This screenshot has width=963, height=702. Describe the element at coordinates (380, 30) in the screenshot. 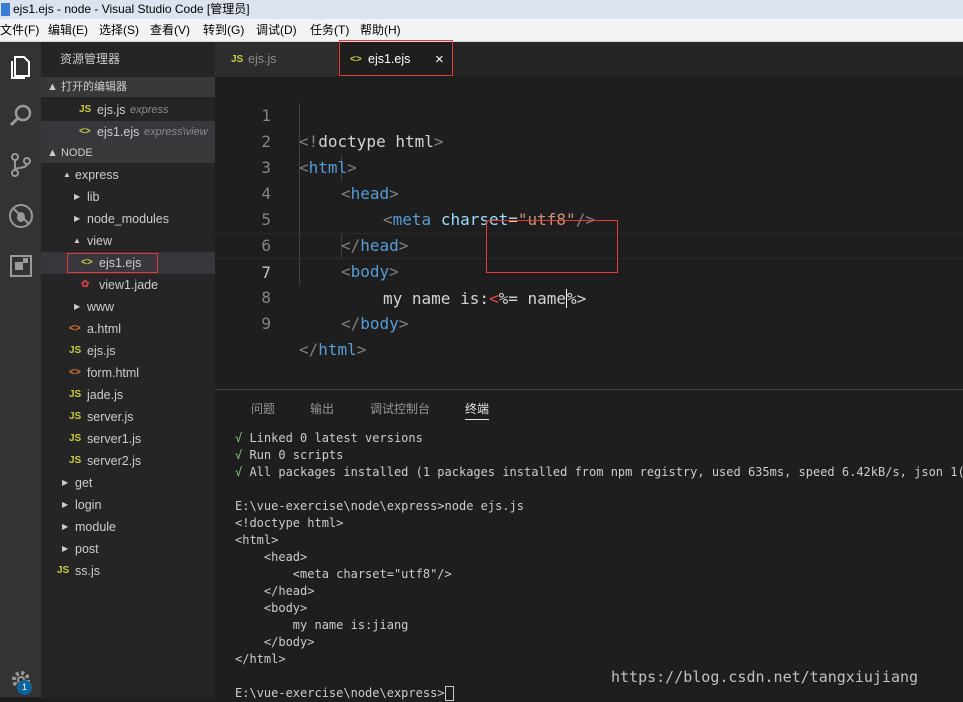

I see `menu-help: 帮助(H)` at that location.